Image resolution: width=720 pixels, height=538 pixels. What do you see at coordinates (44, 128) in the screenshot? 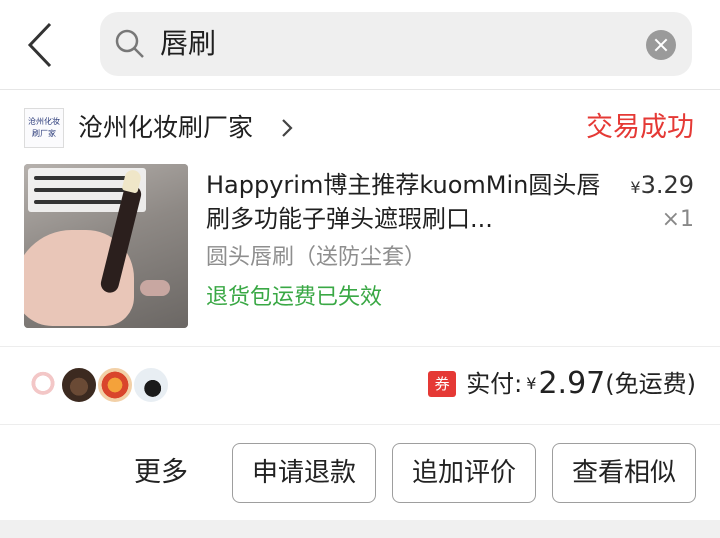
I see `shop-logo: 沧州化妆 刷厂家` at bounding box center [44, 128].